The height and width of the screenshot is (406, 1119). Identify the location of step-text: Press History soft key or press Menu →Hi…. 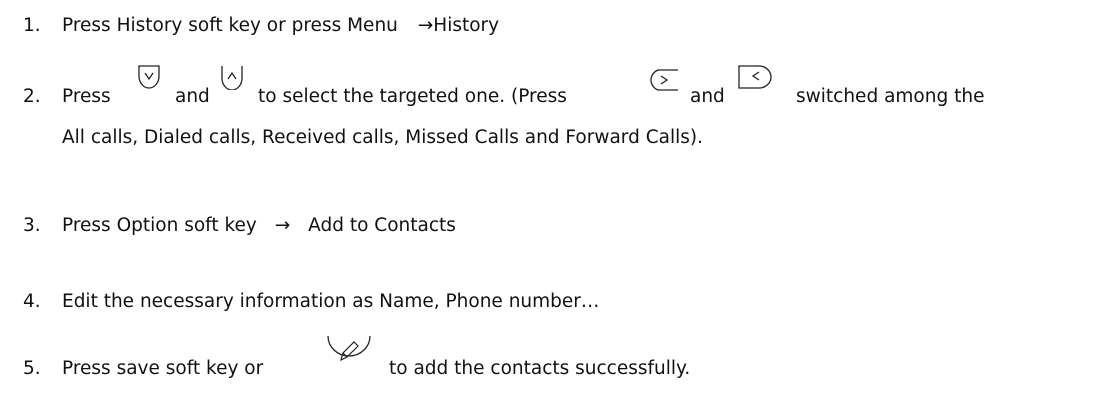
(280, 26).